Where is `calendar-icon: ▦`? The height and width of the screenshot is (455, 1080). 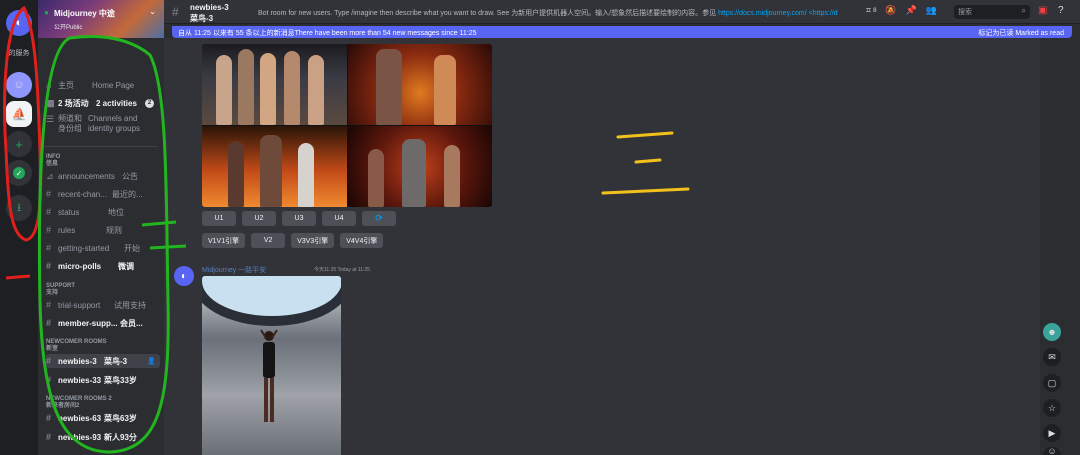
calendar-icon: ▦ is located at coordinates (50, 102).